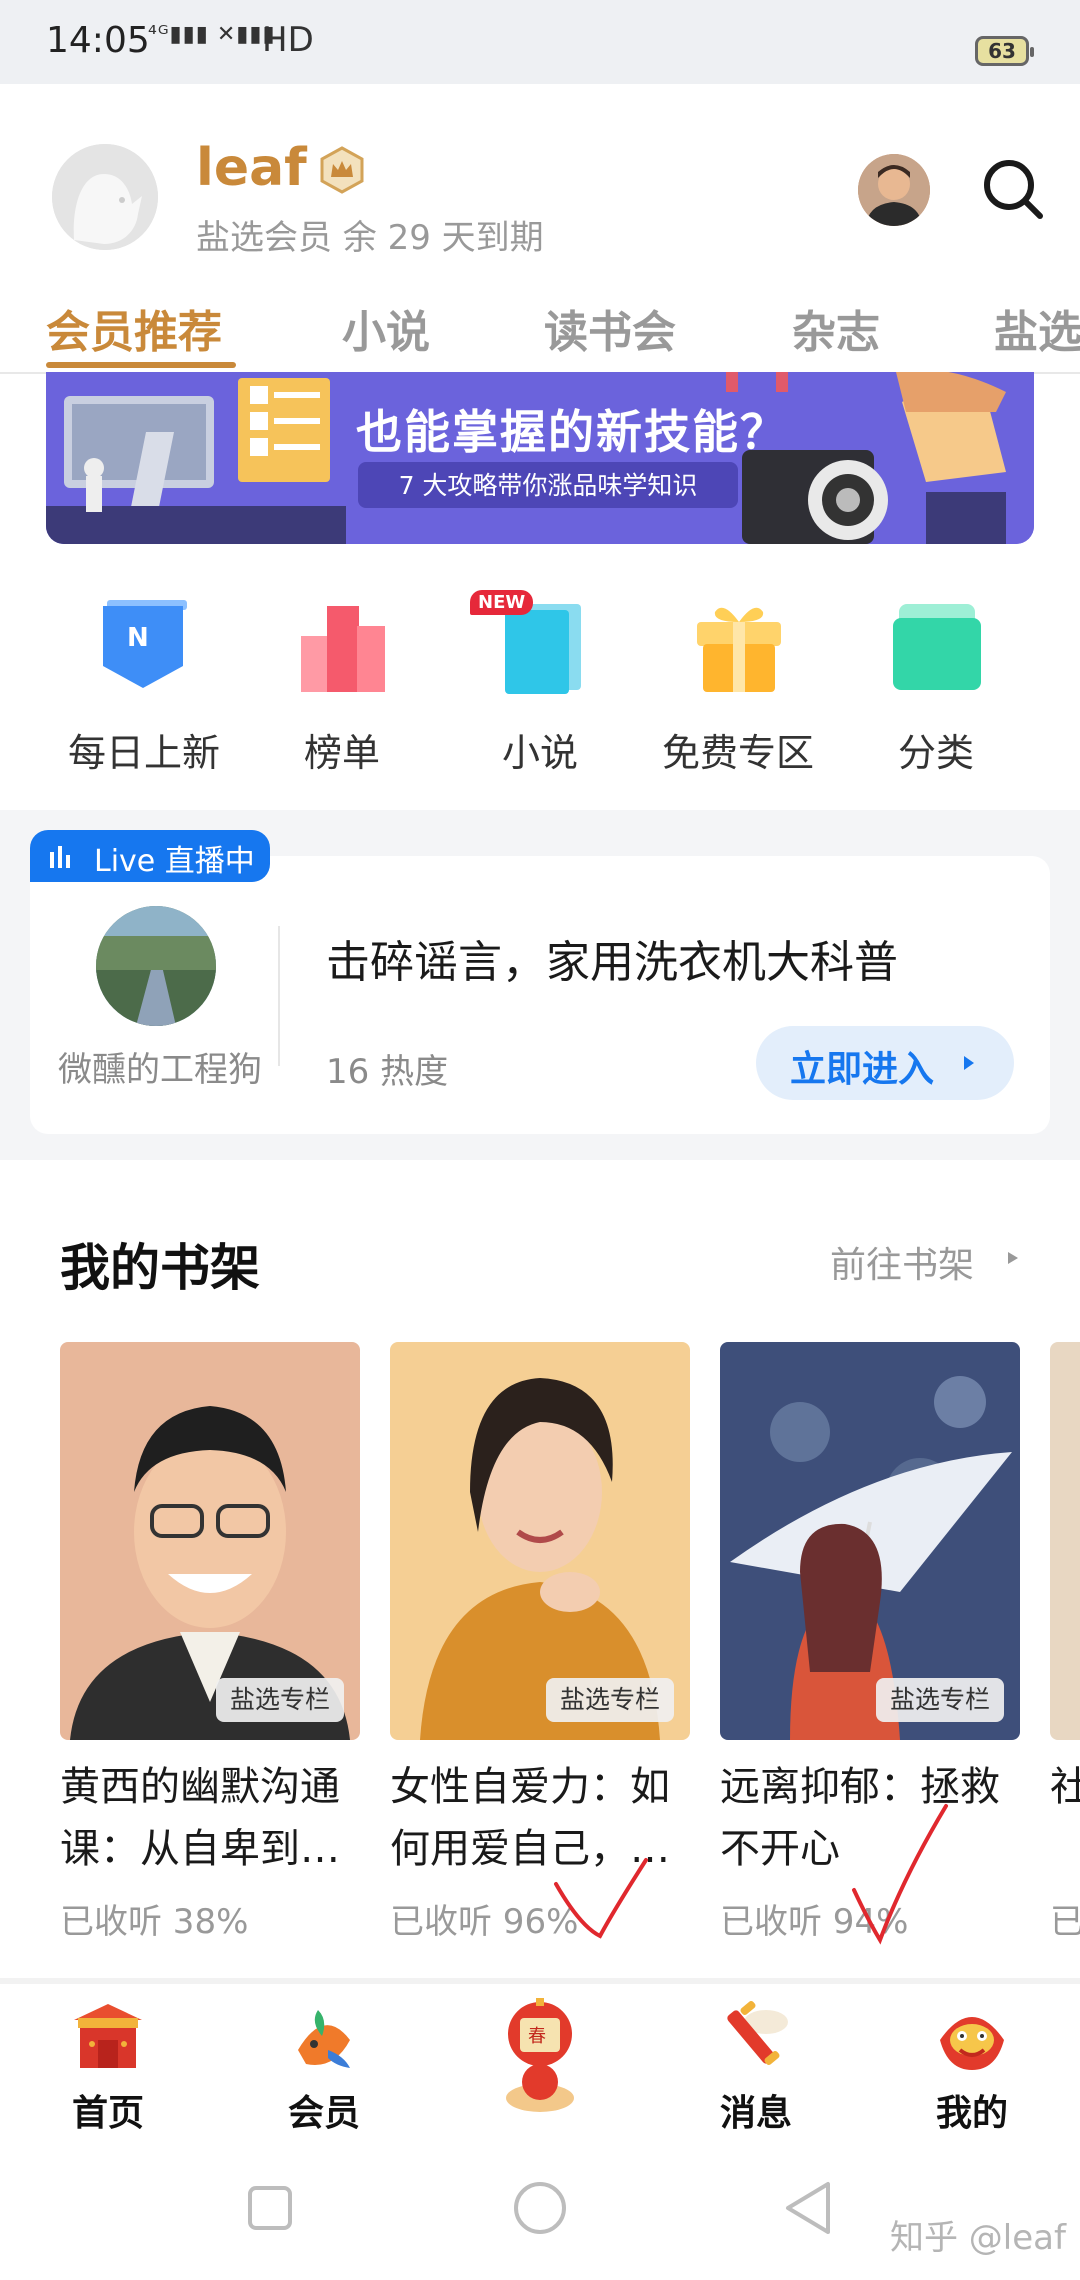  Describe the element at coordinates (502, 602) in the screenshot. I see `new-badge: NEW` at that location.